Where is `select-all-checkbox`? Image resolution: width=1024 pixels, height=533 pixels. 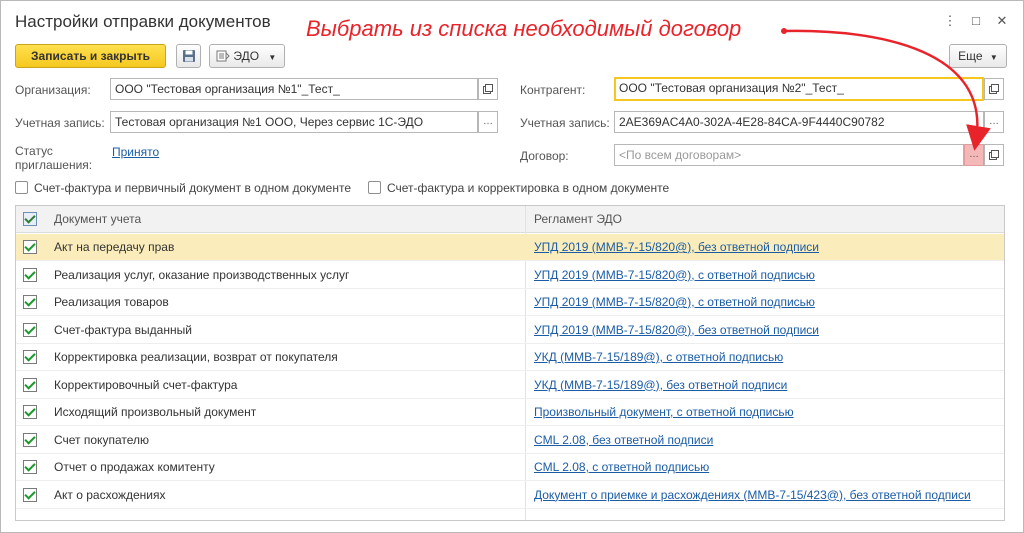 select-all-checkbox is located at coordinates (30, 219).